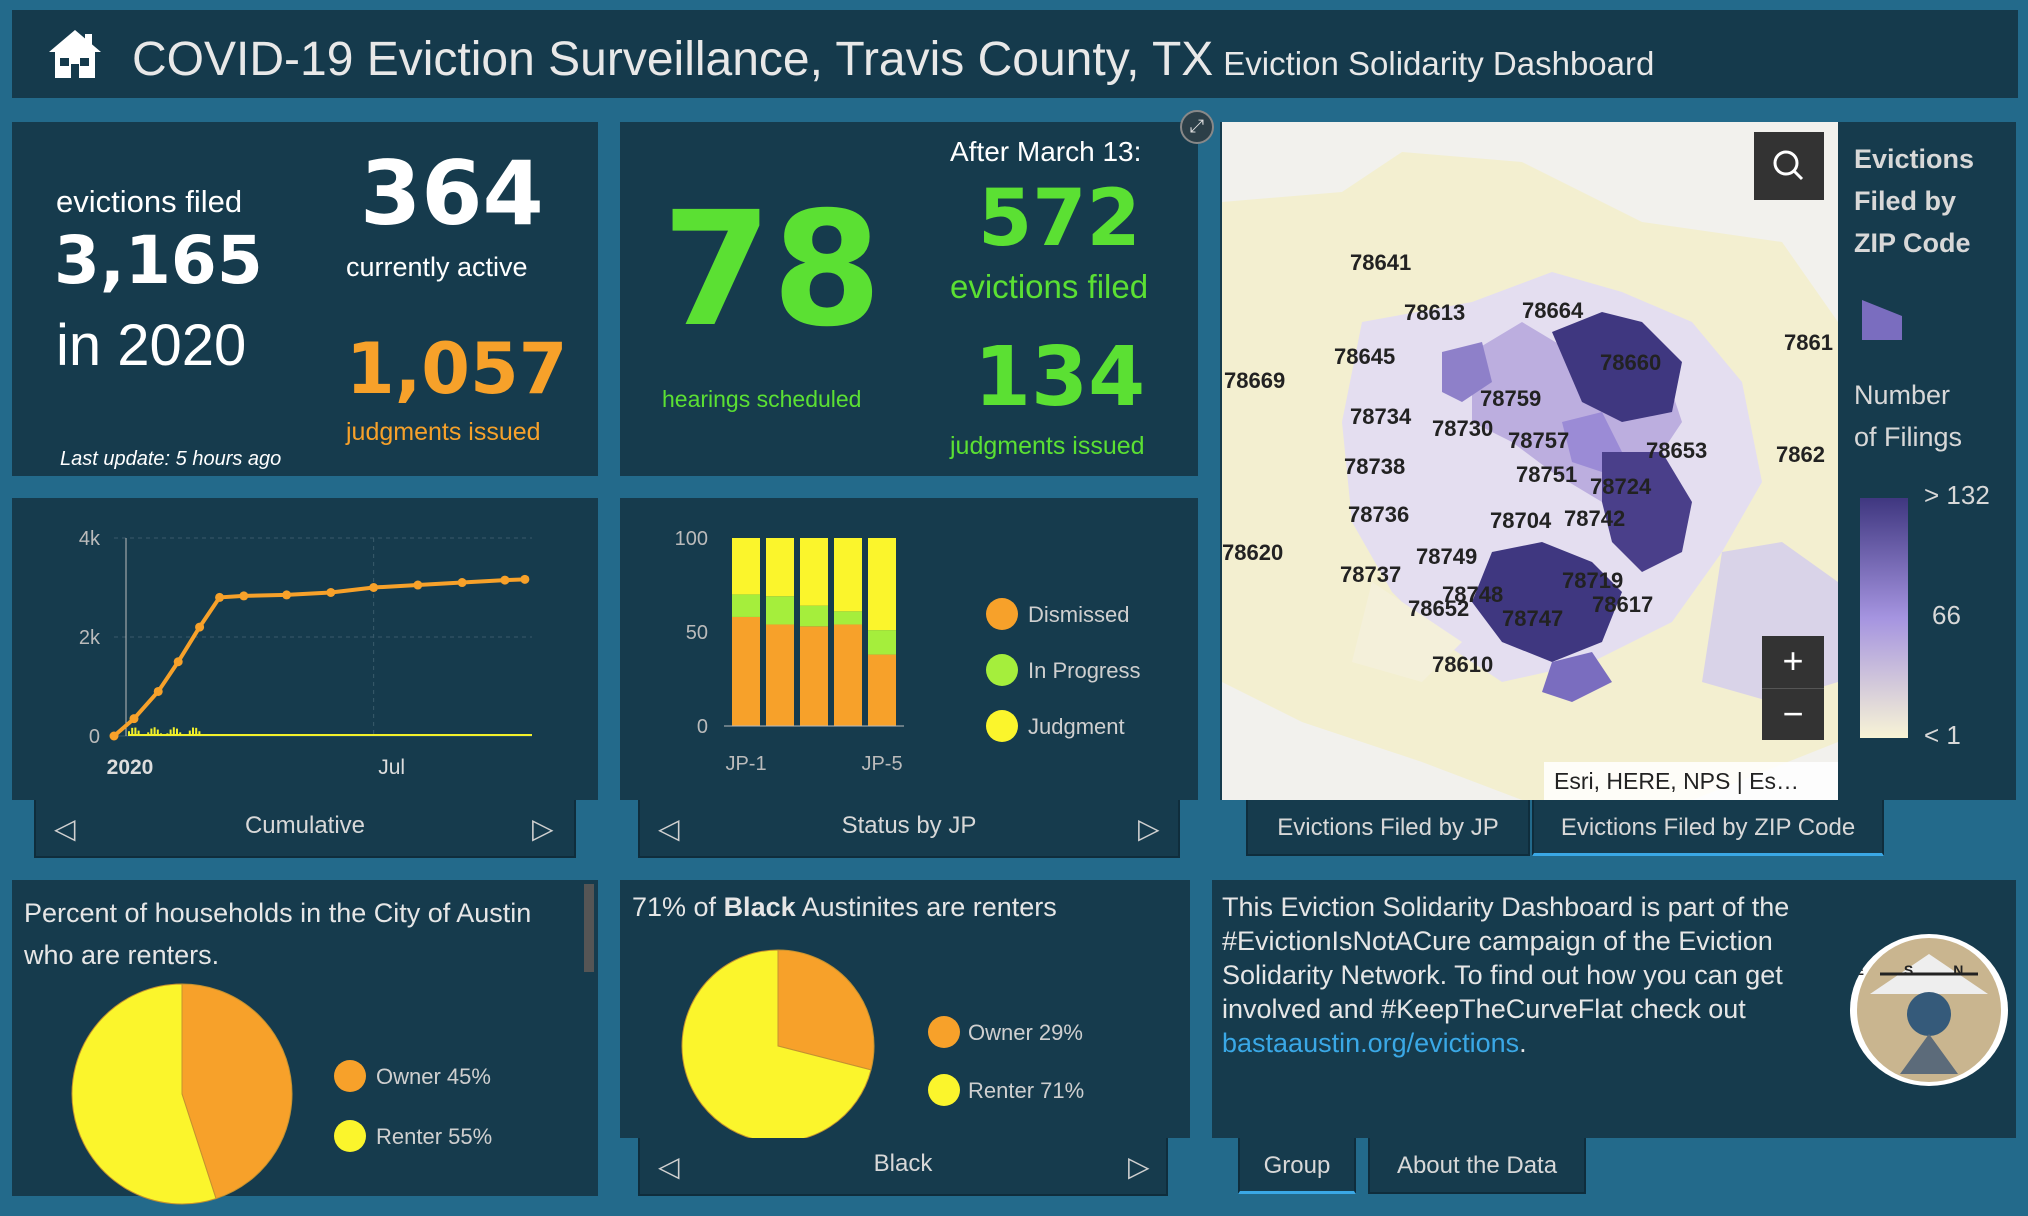 This screenshot has width=2028, height=1216. What do you see at coordinates (457, 369) in the screenshot?
I see `judgments-value: 1,057` at bounding box center [457, 369].